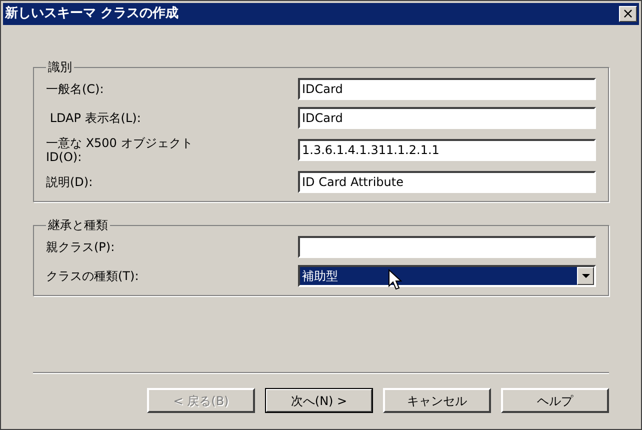 The image size is (642, 430). Describe the element at coordinates (395, 280) in the screenshot. I see `cursor-icon` at that location.